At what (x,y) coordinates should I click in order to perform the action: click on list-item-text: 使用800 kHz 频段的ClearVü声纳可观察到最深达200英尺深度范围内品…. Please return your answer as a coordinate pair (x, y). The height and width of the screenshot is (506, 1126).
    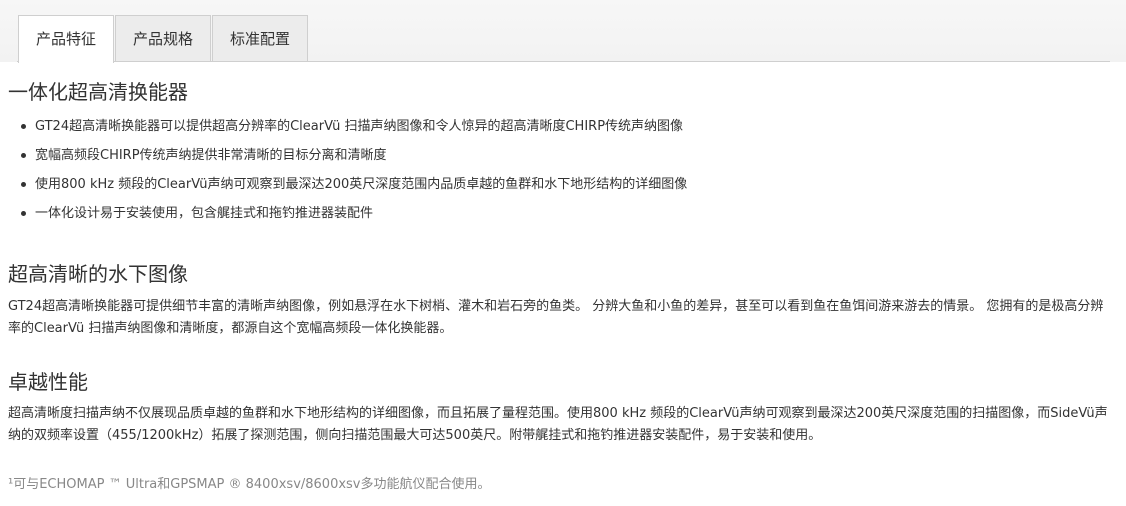
    Looking at the image, I should click on (361, 184).